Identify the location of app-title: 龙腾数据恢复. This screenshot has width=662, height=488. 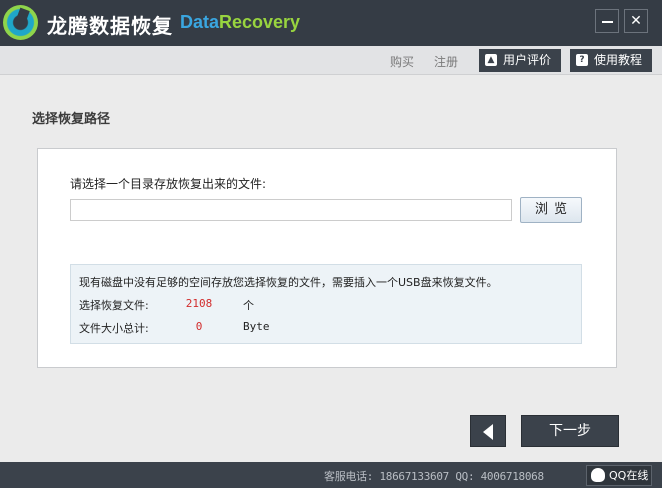
(110, 26).